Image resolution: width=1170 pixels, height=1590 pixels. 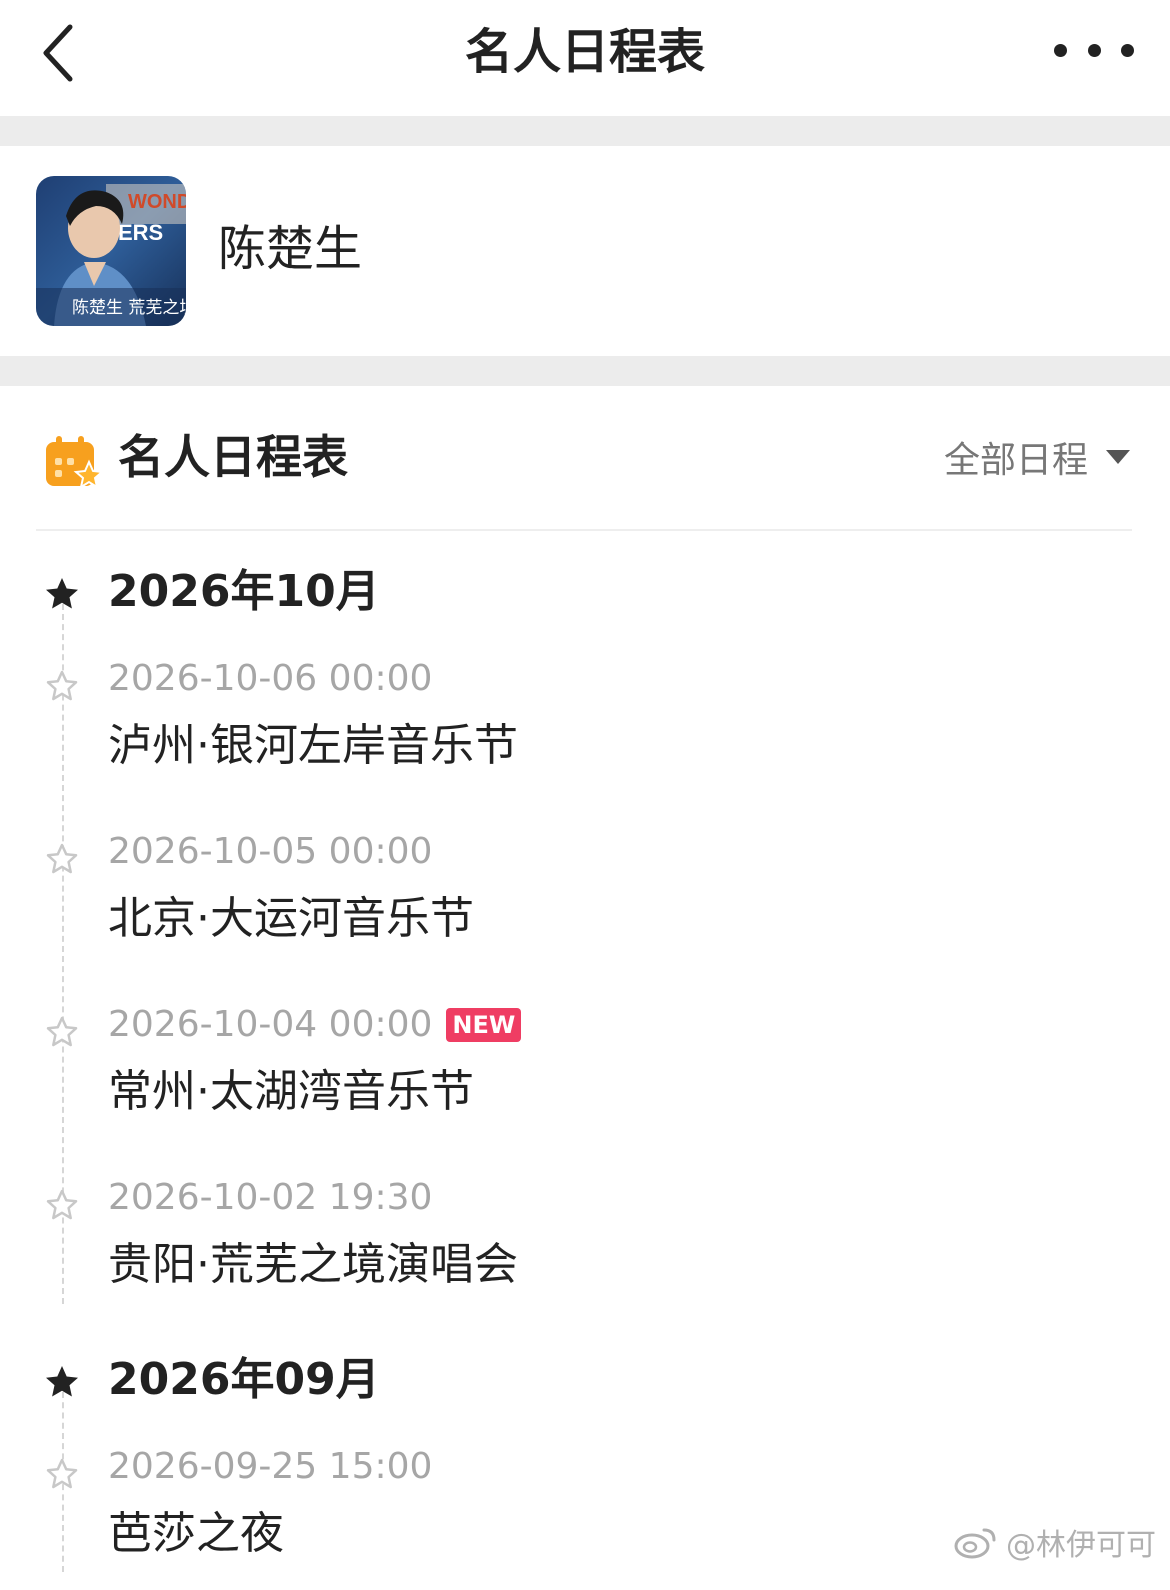 I want to click on watermark-text: @林伊可可, so click(x=1081, y=1545).